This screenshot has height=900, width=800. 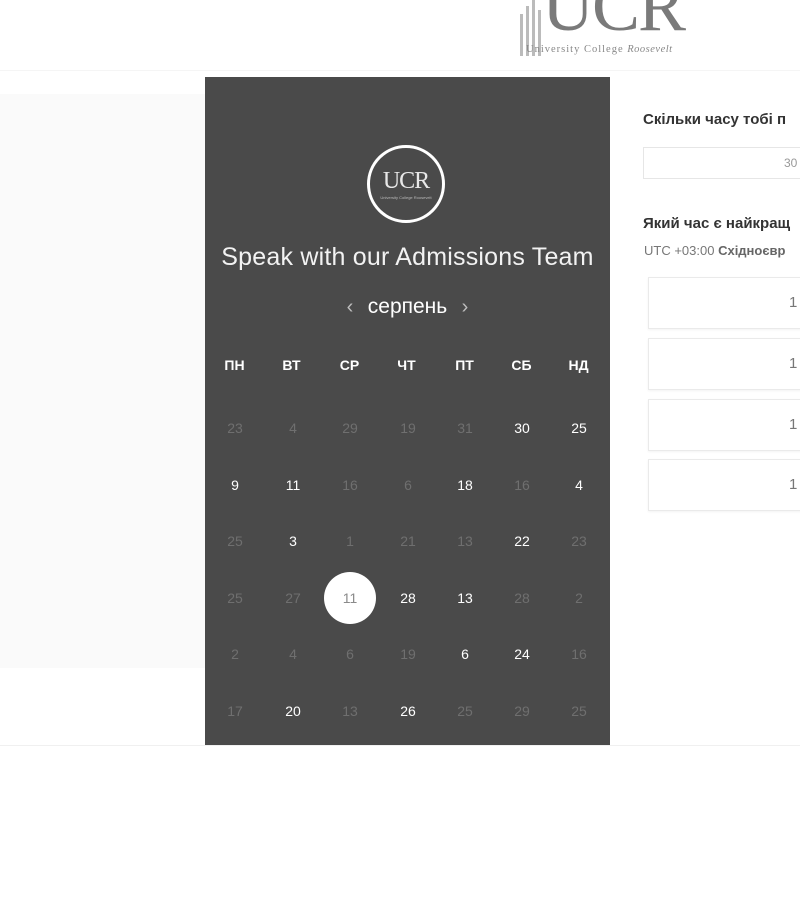 What do you see at coordinates (522, 428) in the screenshot?
I see `available-day: 30` at bounding box center [522, 428].